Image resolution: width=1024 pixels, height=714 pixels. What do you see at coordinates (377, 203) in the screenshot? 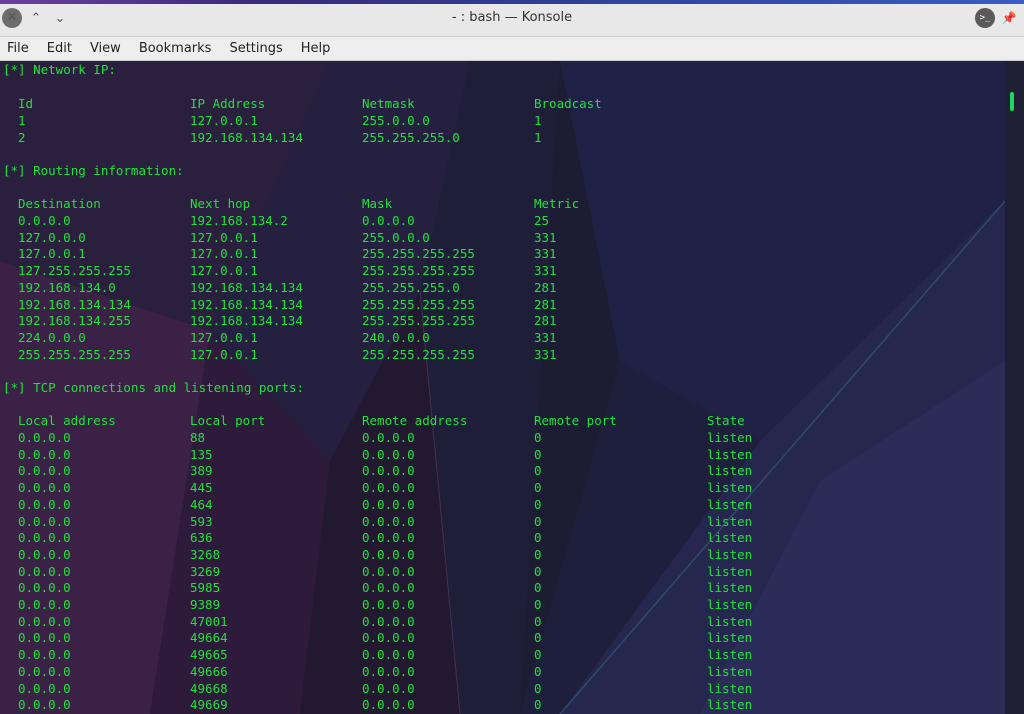
I see `column-header: Mask` at bounding box center [377, 203].